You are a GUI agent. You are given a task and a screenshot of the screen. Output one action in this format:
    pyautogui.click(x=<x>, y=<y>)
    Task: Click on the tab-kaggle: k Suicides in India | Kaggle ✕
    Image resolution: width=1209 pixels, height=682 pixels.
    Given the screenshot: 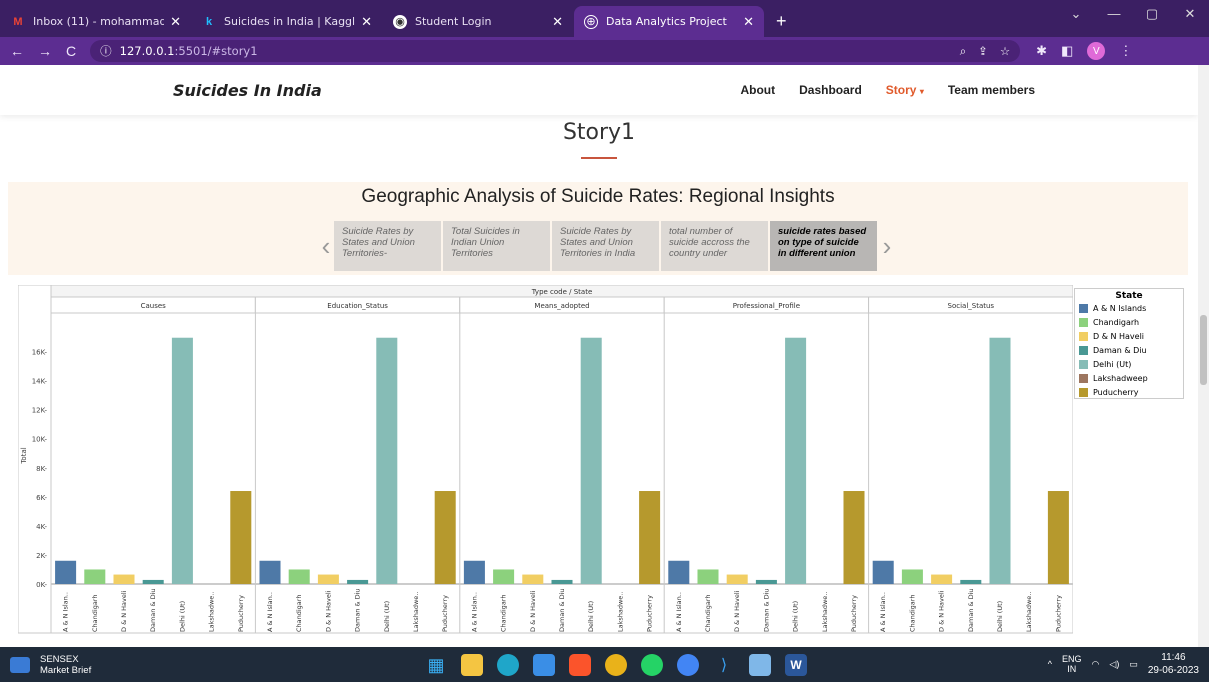 What is the action you would take?
    pyautogui.click(x=287, y=21)
    